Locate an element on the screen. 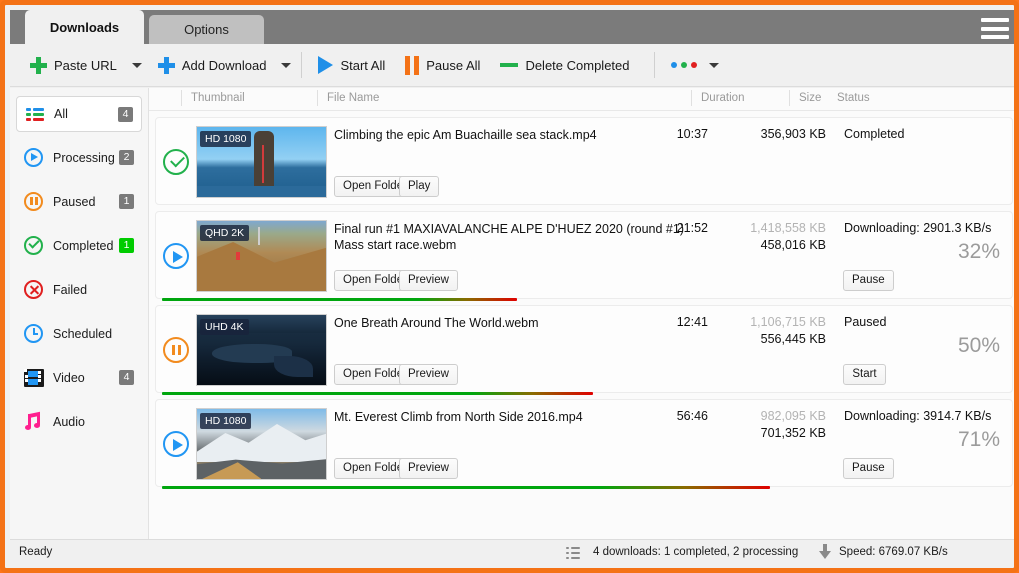  tab-downloads: Downloads is located at coordinates (84, 27).